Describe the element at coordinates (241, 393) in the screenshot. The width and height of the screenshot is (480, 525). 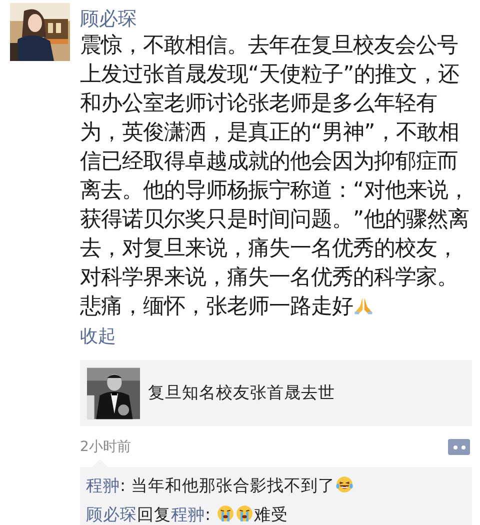
I see `link-title: 复旦知名校友张首晟去世` at that location.